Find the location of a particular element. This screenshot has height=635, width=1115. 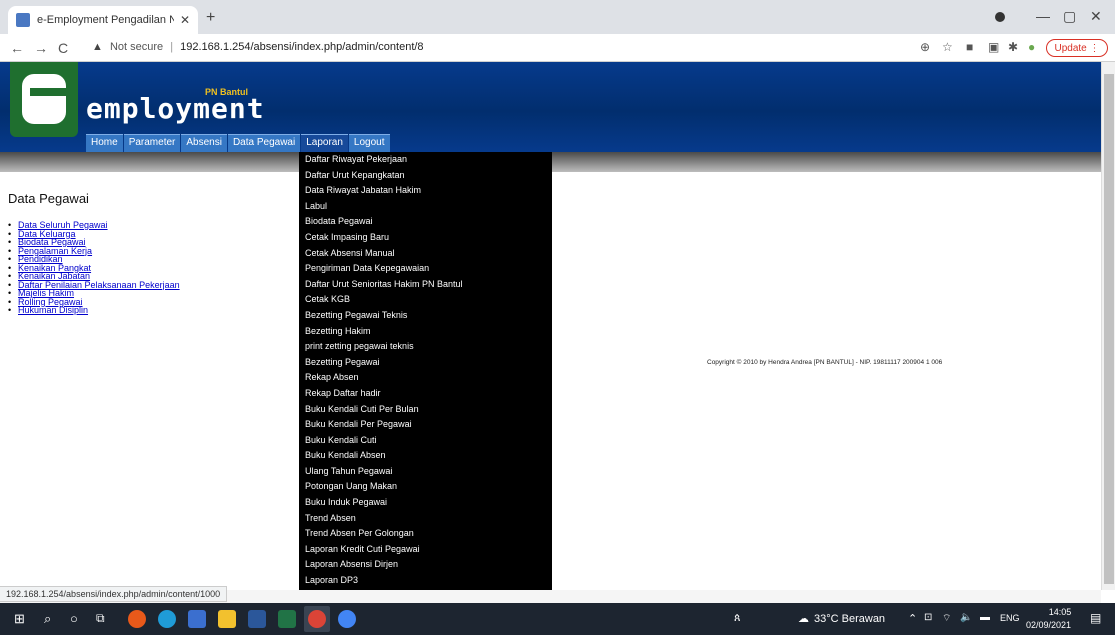

menu-logout: Logout is located at coordinates (369, 143).